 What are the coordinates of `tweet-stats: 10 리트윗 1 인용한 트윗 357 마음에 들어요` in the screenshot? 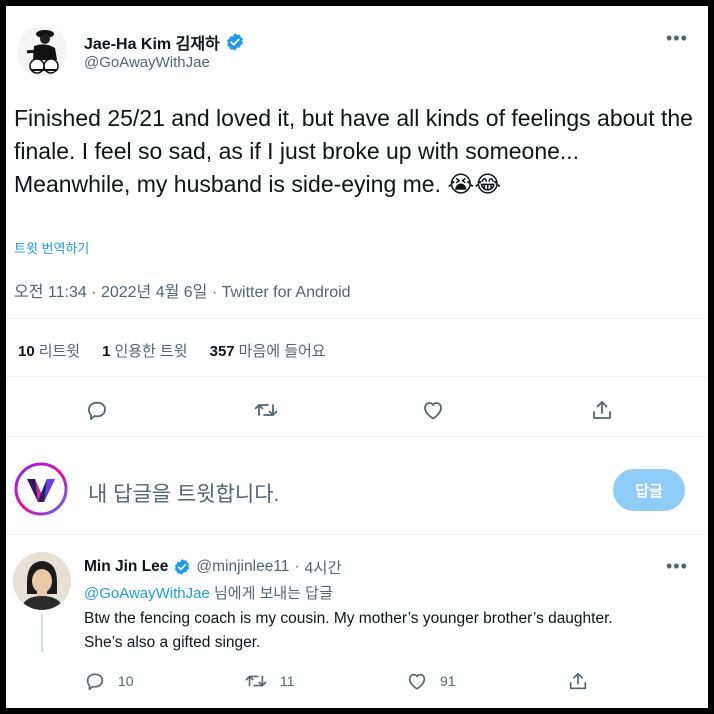 It's located at (172, 350).